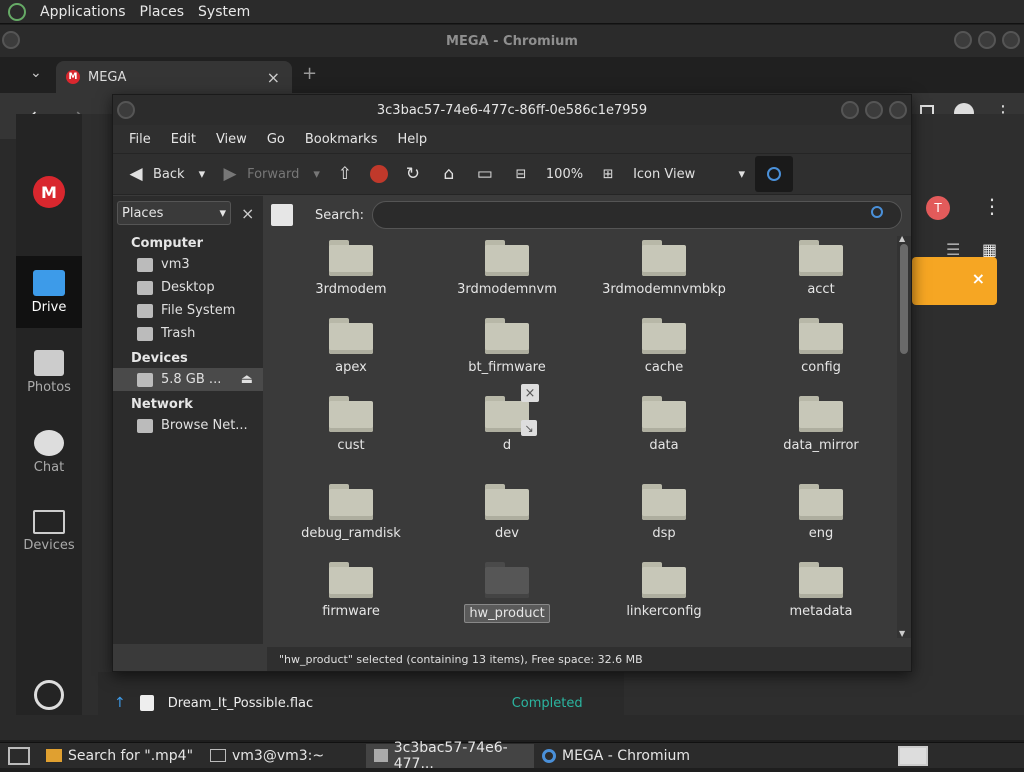 This screenshot has width=1024, height=772. I want to click on rail-photos: Photos, so click(49, 372).